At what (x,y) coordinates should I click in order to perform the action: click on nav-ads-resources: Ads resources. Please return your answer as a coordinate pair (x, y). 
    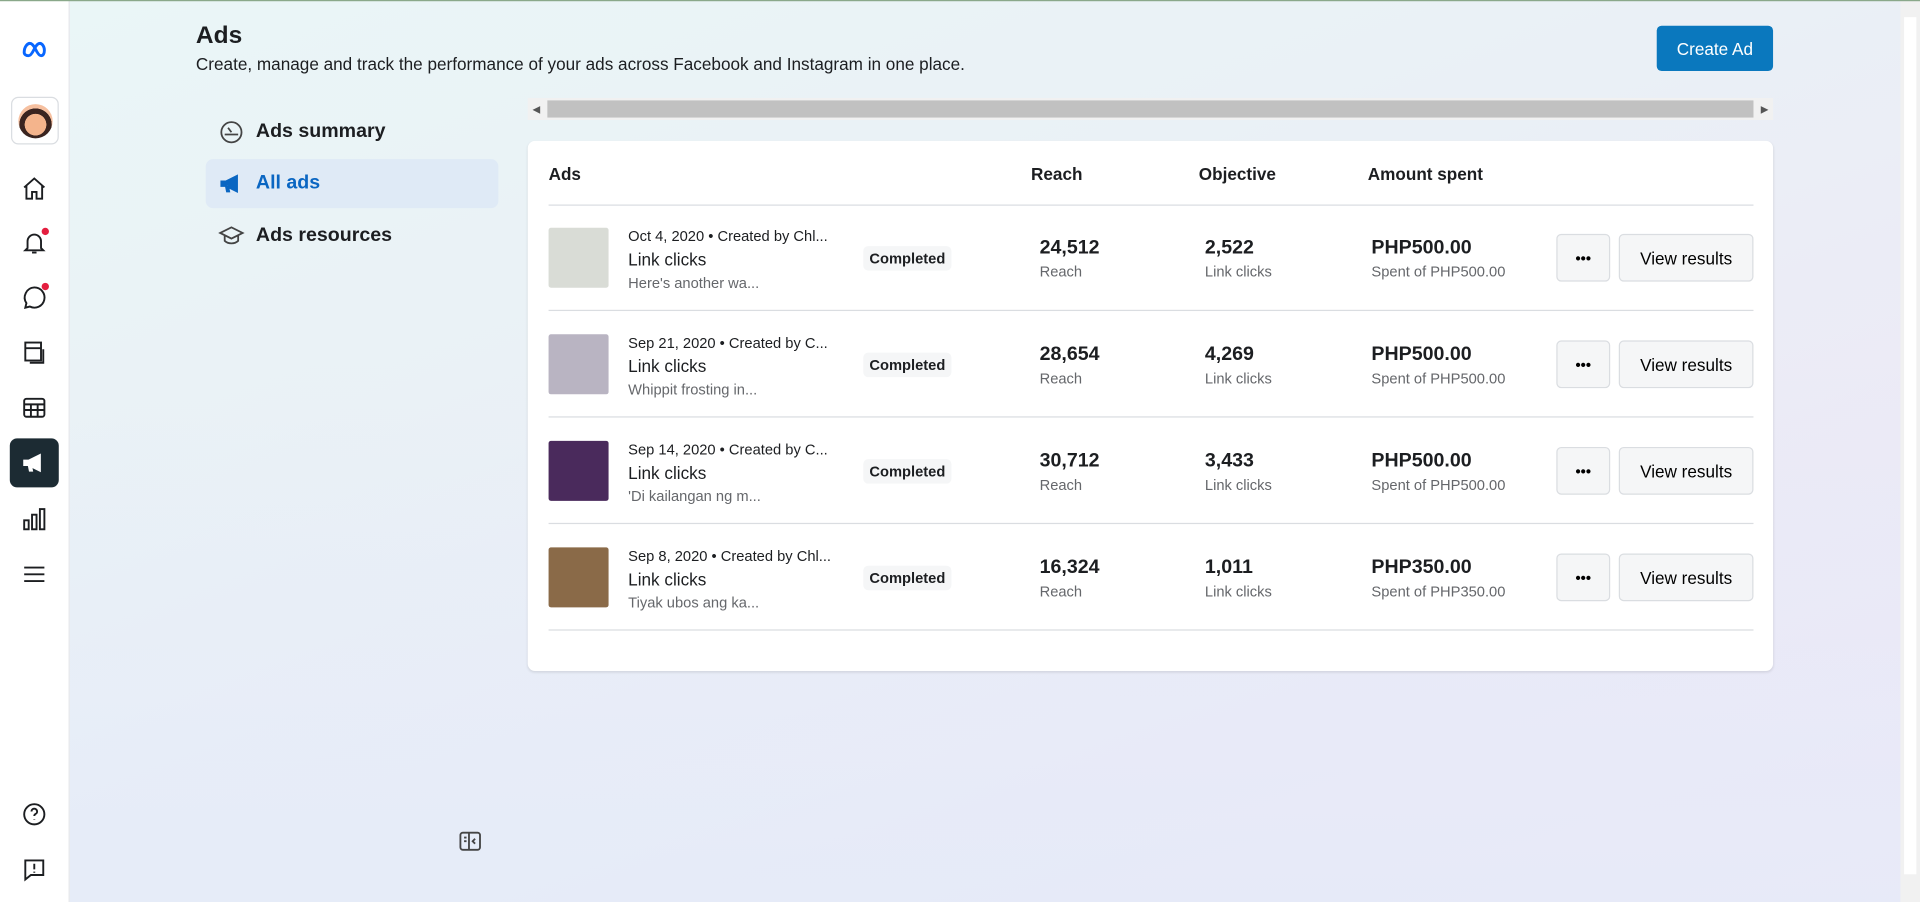
    Looking at the image, I should click on (352, 236).